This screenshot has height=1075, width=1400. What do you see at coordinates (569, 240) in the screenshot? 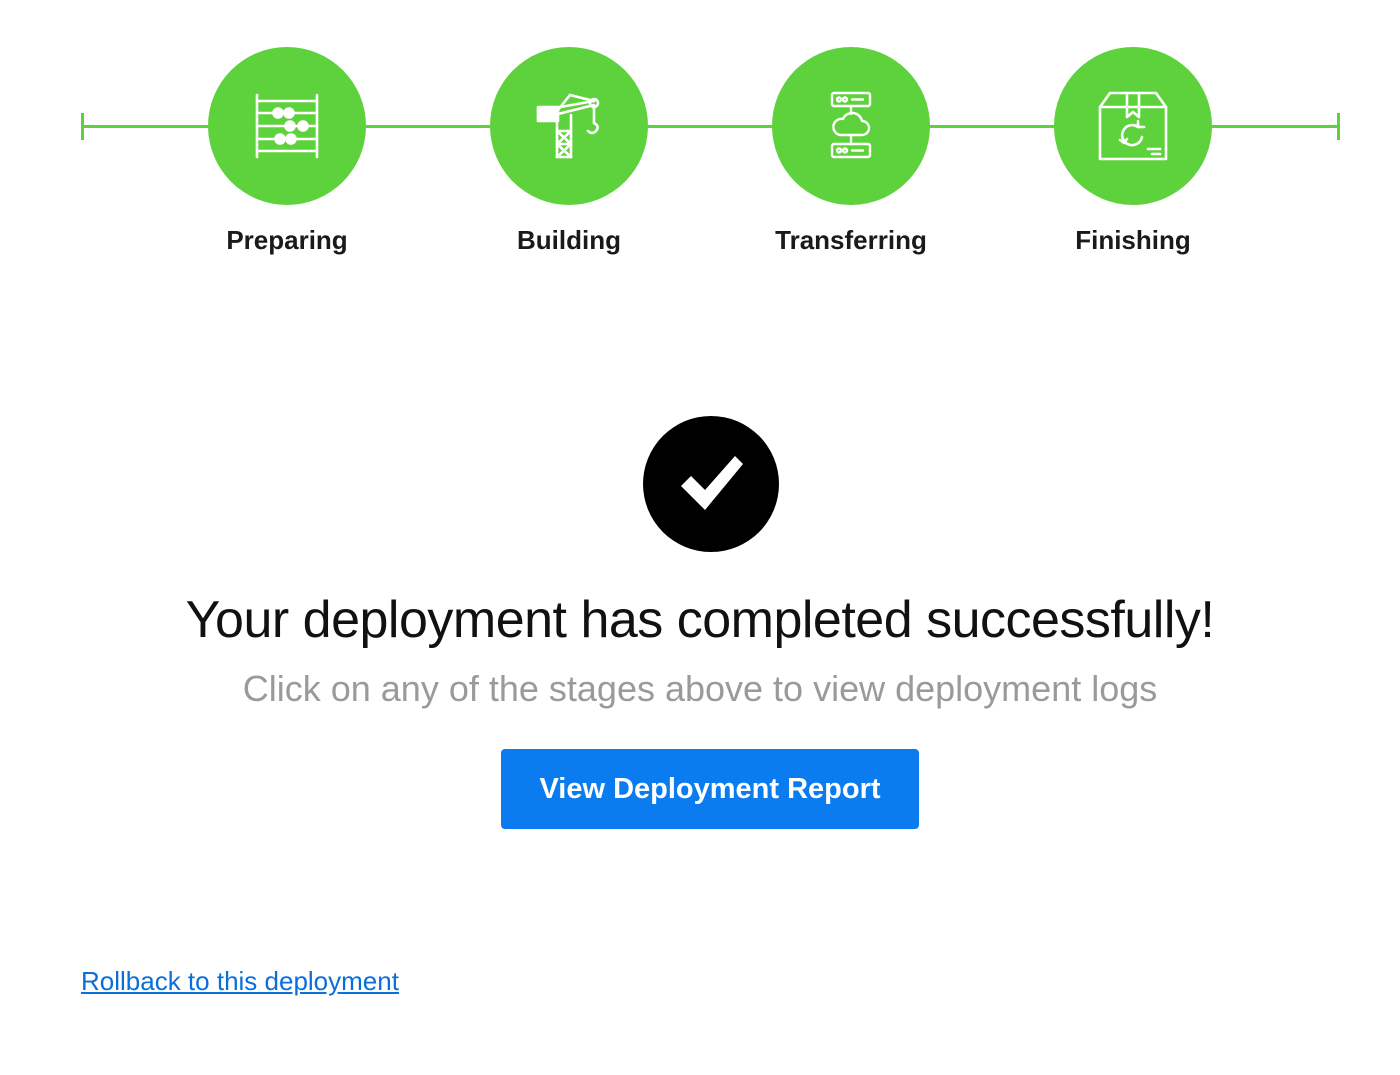
I see `stage-label: Building` at bounding box center [569, 240].